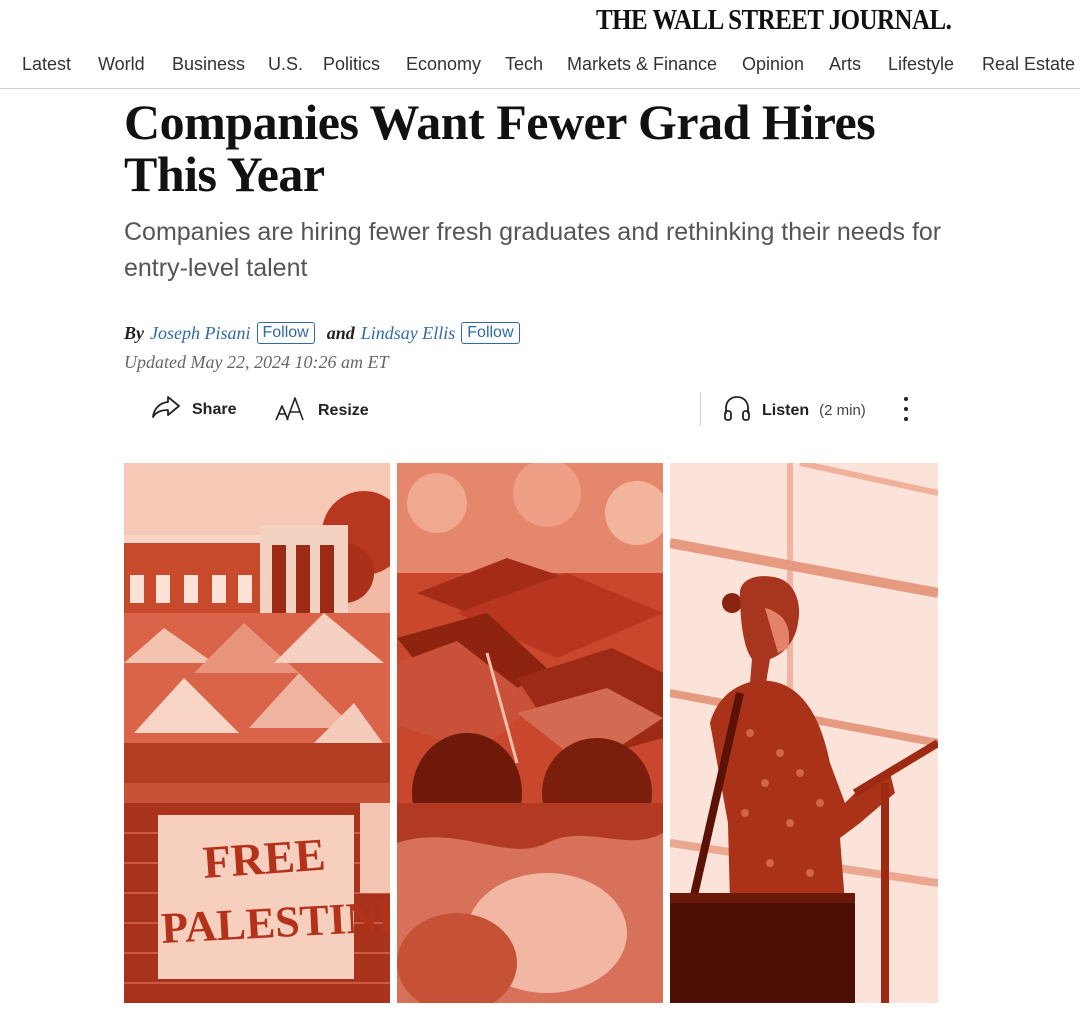 The height and width of the screenshot is (1013, 1080). What do you see at coordinates (642, 64) in the screenshot?
I see `nav-item-markets-finance: Markets & Finance` at bounding box center [642, 64].